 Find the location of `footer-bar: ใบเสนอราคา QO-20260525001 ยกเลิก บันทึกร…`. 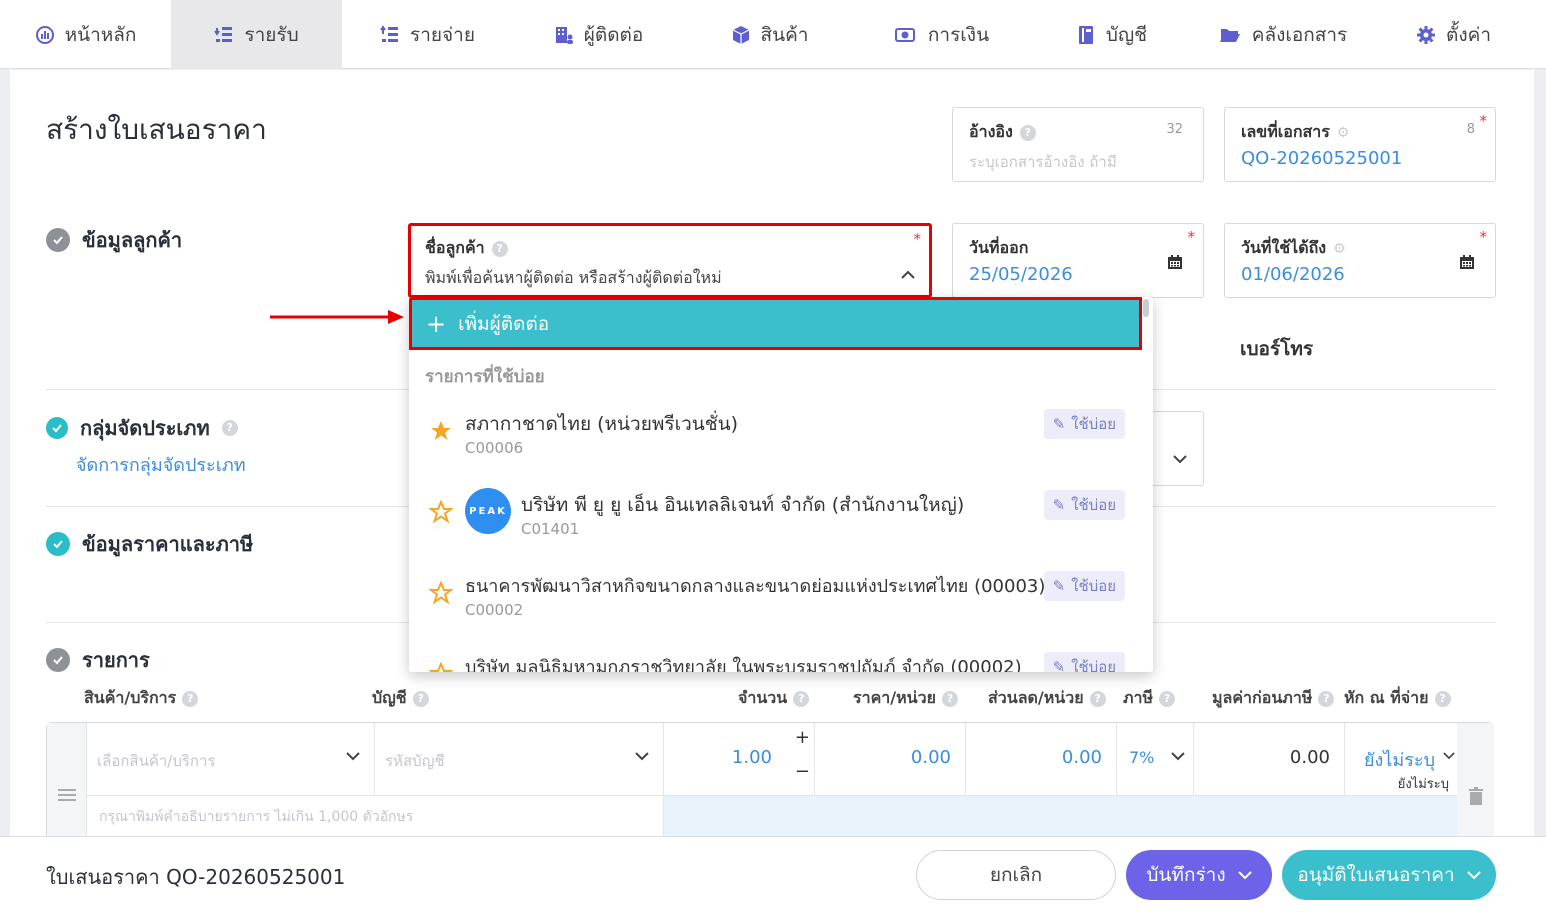

footer-bar: ใบเสนอราคา QO-20260525001 ยกเลิก บันทึกร… is located at coordinates (773, 874).